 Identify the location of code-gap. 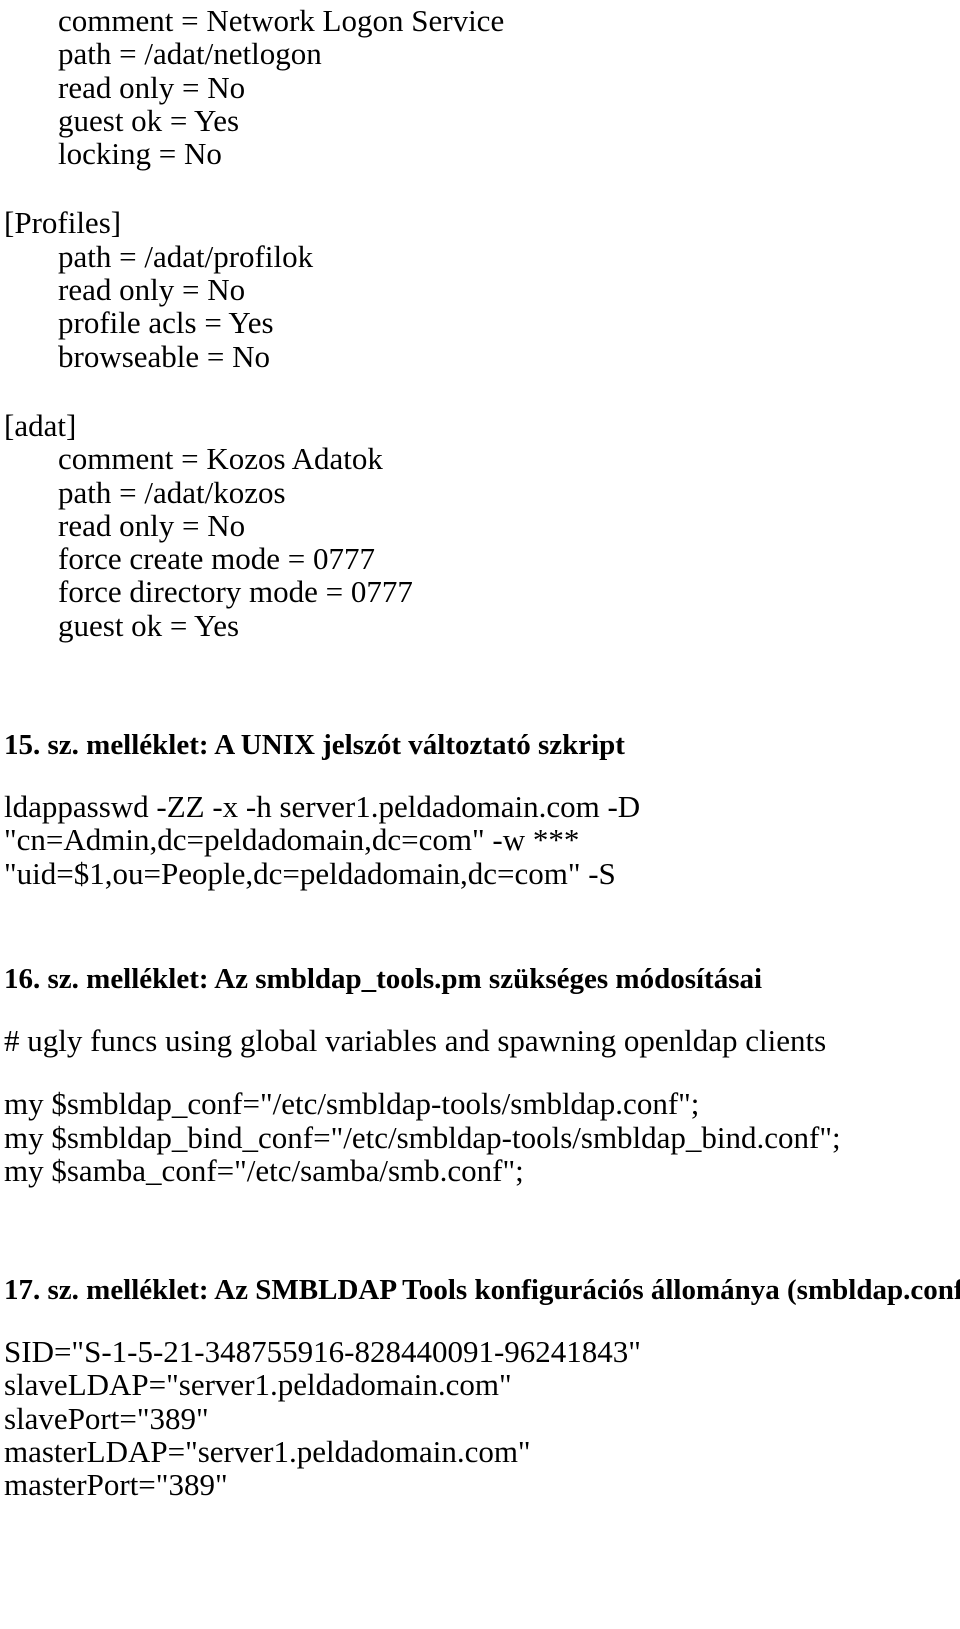
(482, 1072).